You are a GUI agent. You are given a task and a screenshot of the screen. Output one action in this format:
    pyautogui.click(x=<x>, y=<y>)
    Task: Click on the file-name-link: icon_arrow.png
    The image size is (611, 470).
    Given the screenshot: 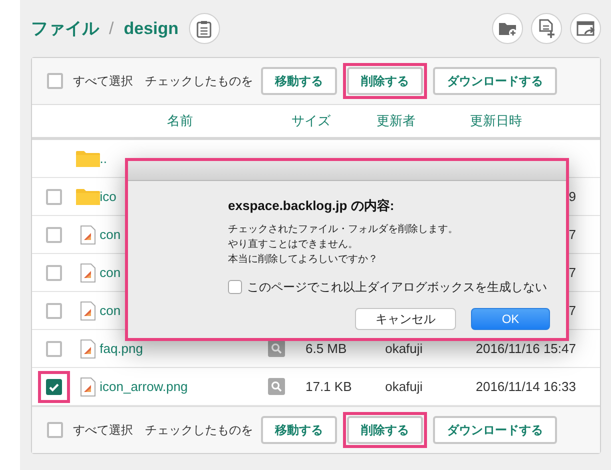 What is the action you would take?
    pyautogui.click(x=144, y=386)
    